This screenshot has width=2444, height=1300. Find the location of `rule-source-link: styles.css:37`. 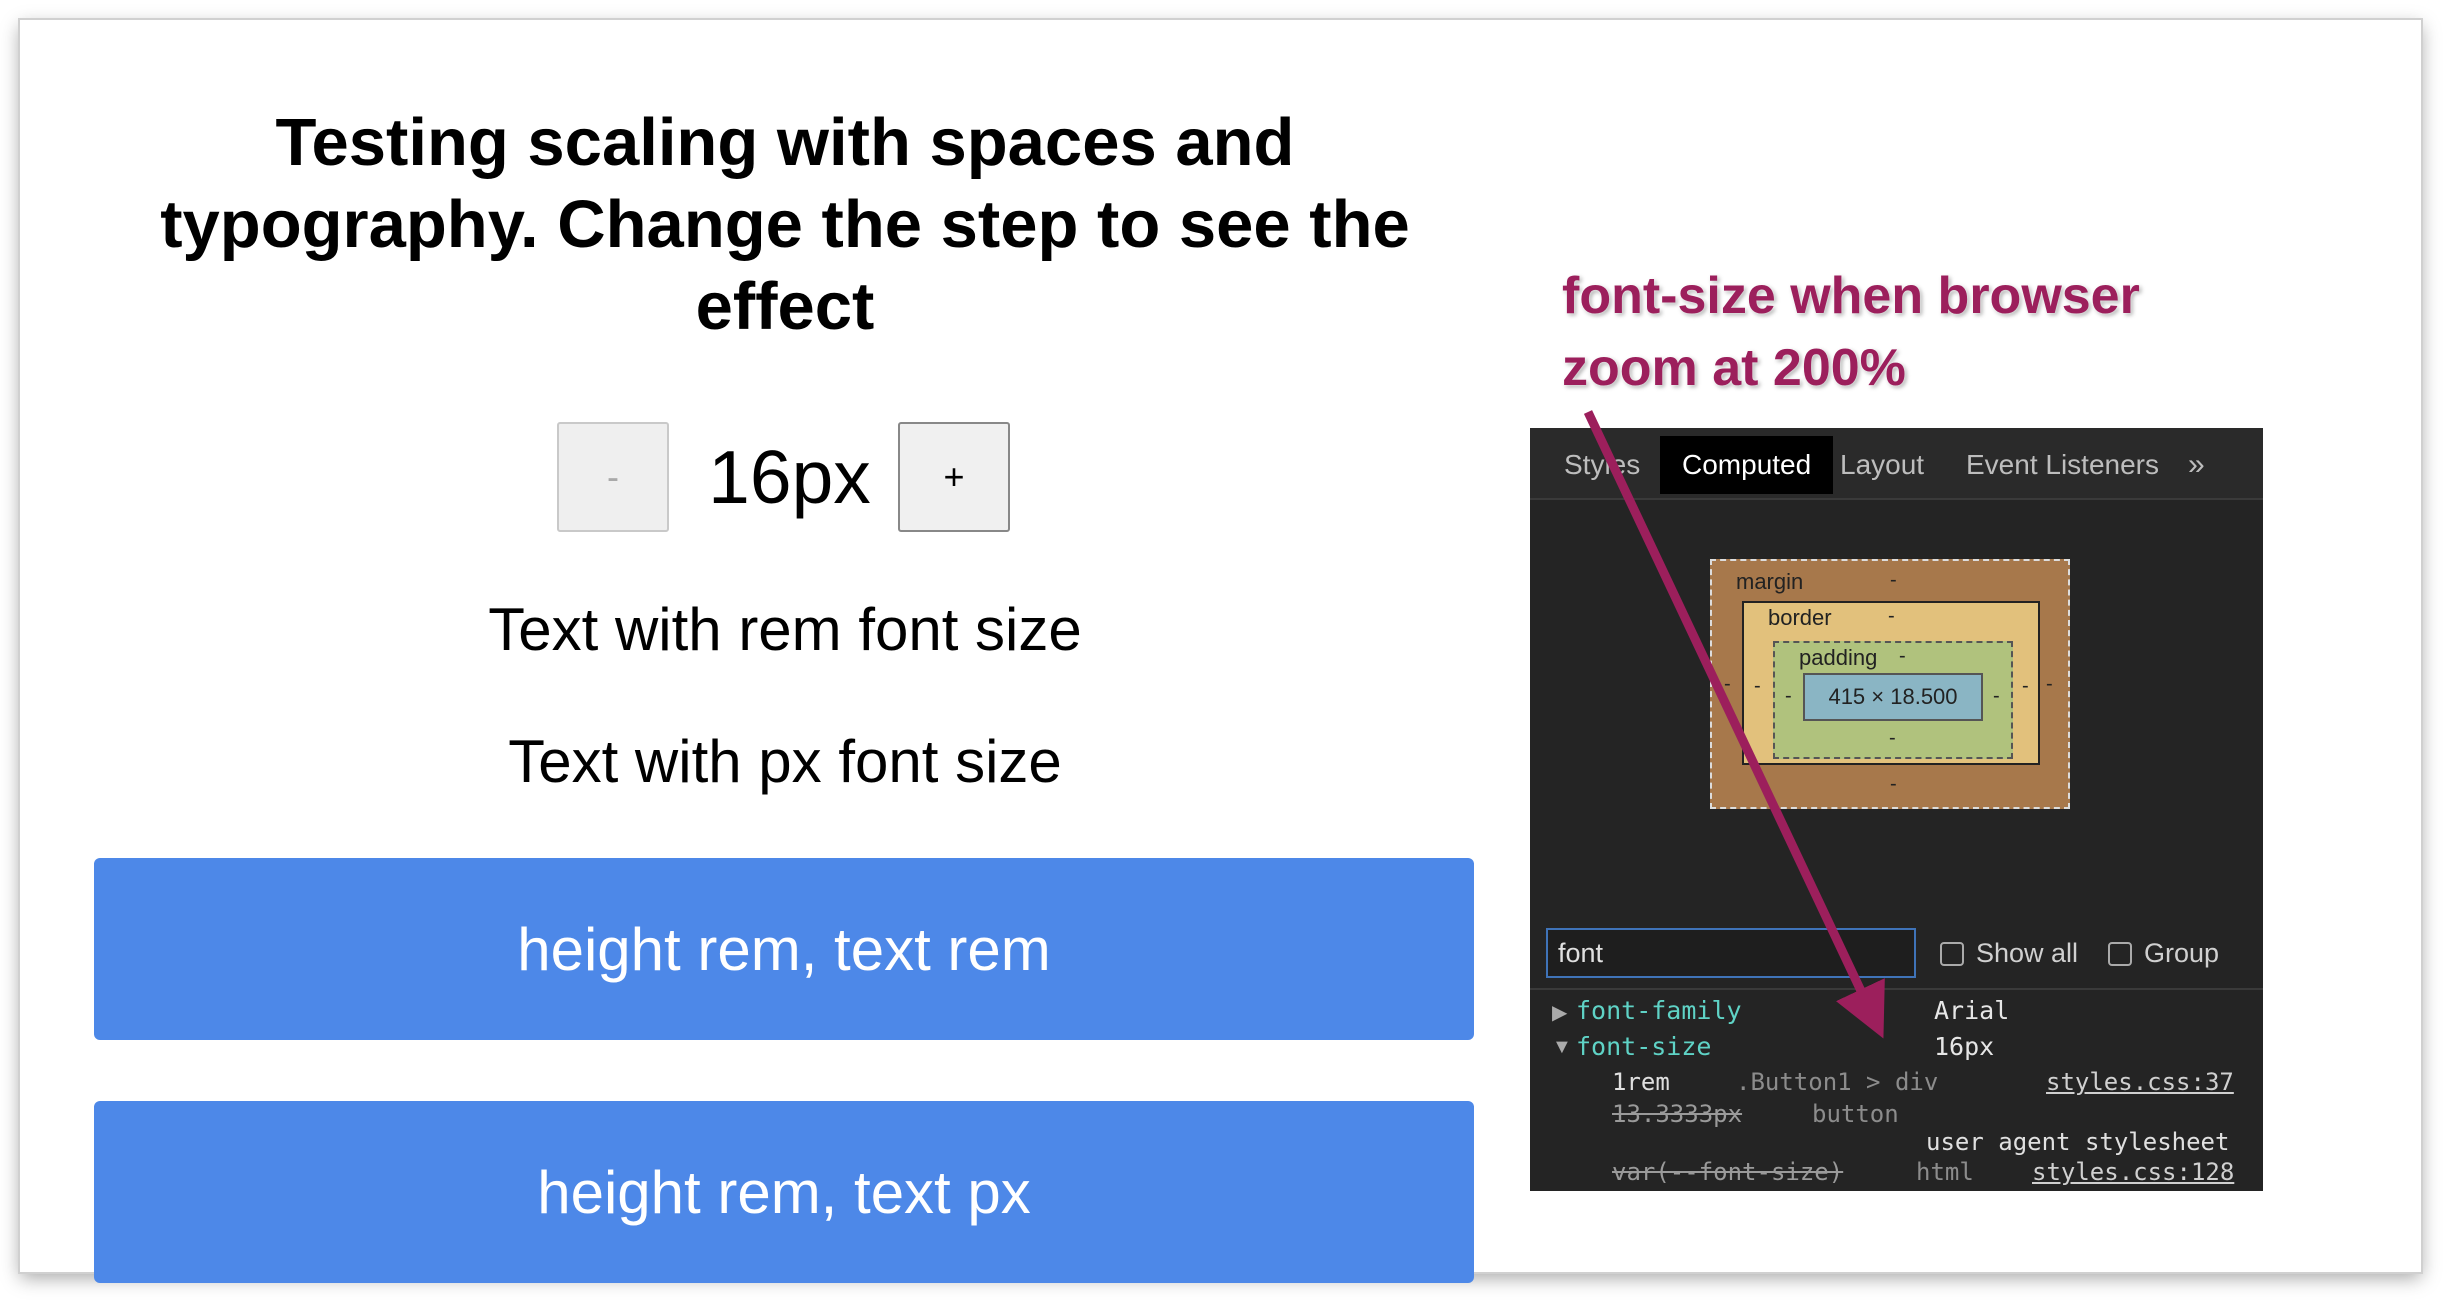

rule-source-link: styles.css:37 is located at coordinates (2140, 1082).